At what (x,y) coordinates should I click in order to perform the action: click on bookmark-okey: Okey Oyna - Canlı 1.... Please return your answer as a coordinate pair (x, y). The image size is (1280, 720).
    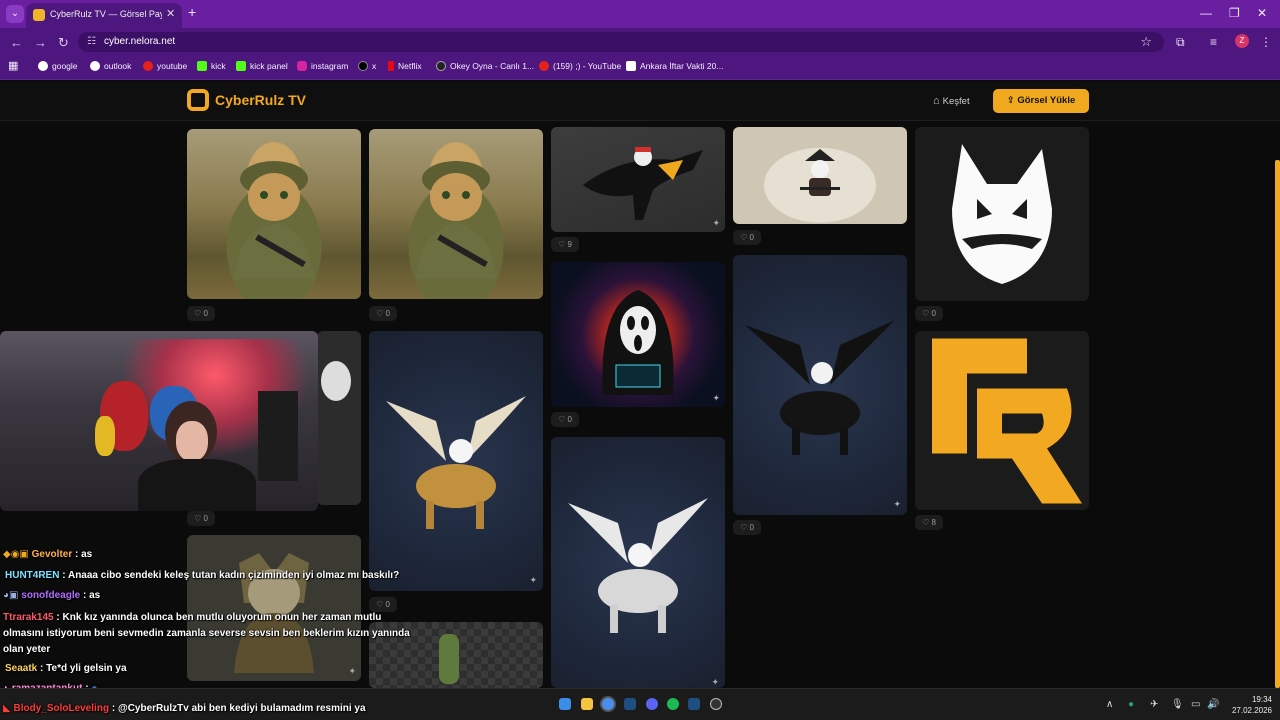
    Looking at the image, I should click on (485, 66).